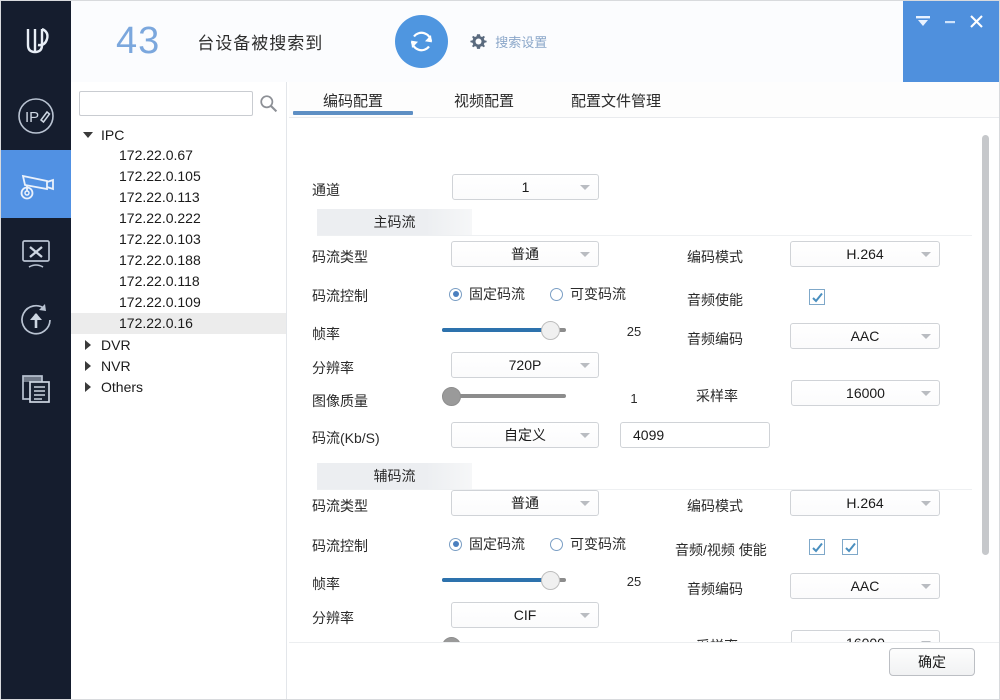 The height and width of the screenshot is (700, 1000). What do you see at coordinates (950, 21) in the screenshot?
I see `minimize-button` at bounding box center [950, 21].